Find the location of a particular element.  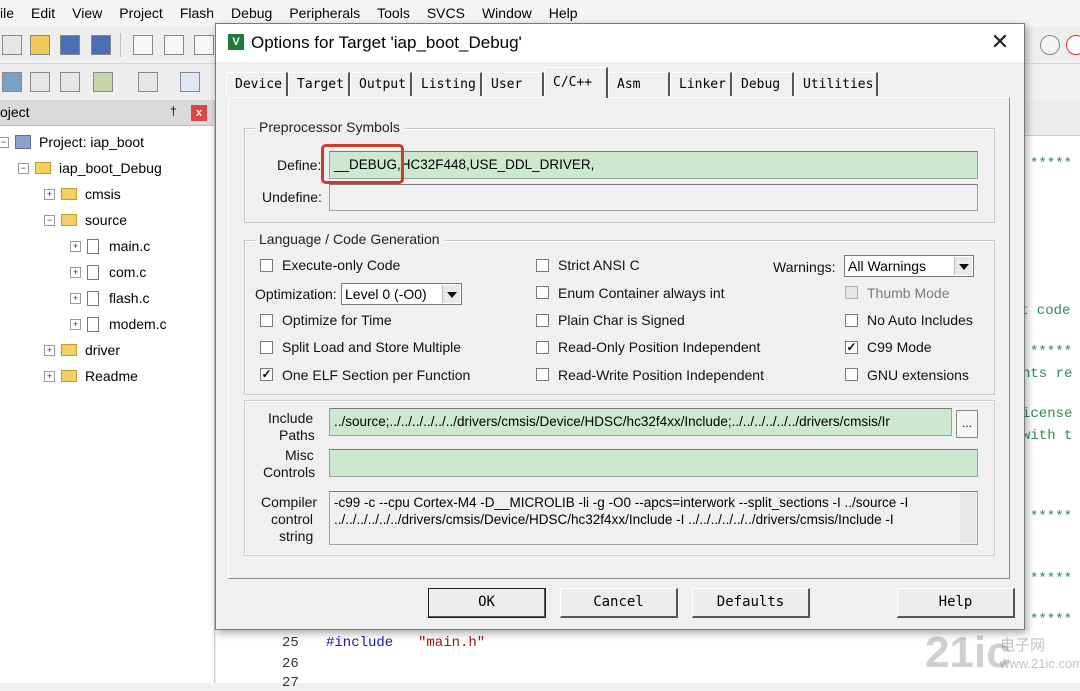

tree-group-readme: + Readme is located at coordinates (91, 376).